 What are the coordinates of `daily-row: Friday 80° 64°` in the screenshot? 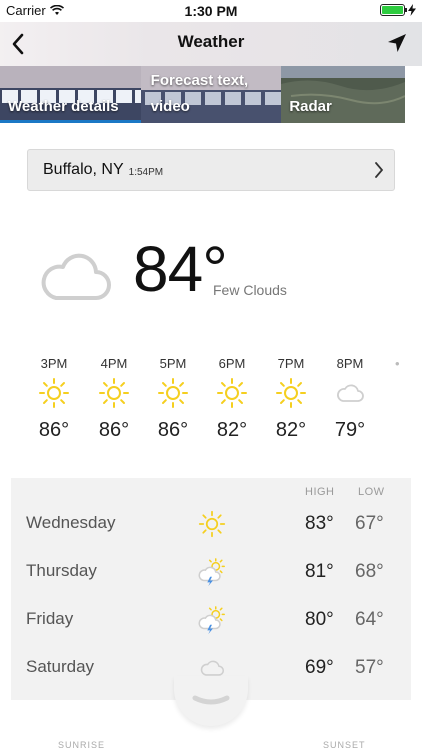 It's located at (211, 619).